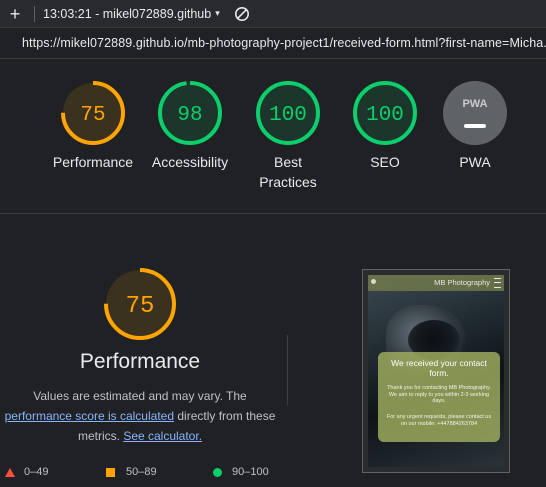 This screenshot has height=487, width=546. I want to click on legend-average-range: 50–89, so click(141, 472).